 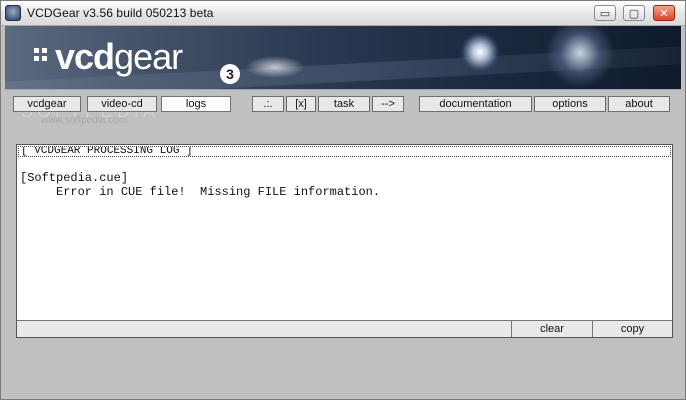 What do you see at coordinates (196, 104) in the screenshot?
I see `tab-logs: logs` at bounding box center [196, 104].